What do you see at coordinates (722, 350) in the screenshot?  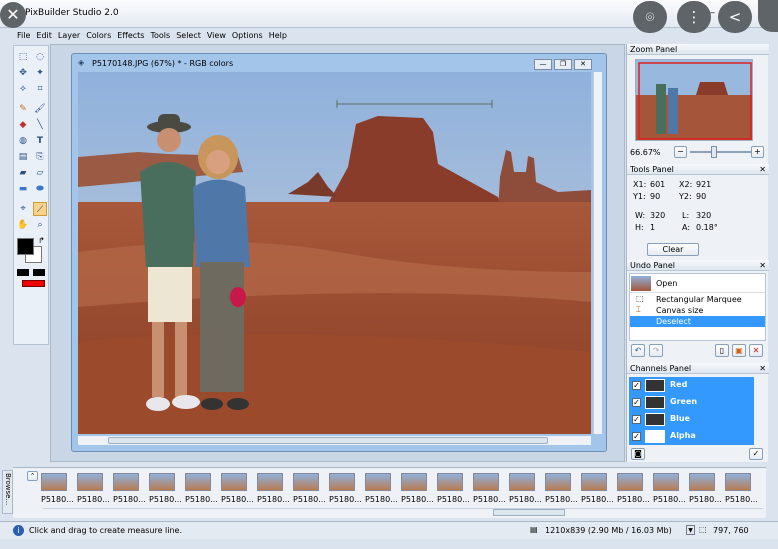 I see `new-snapshot-button: ▯` at bounding box center [722, 350].